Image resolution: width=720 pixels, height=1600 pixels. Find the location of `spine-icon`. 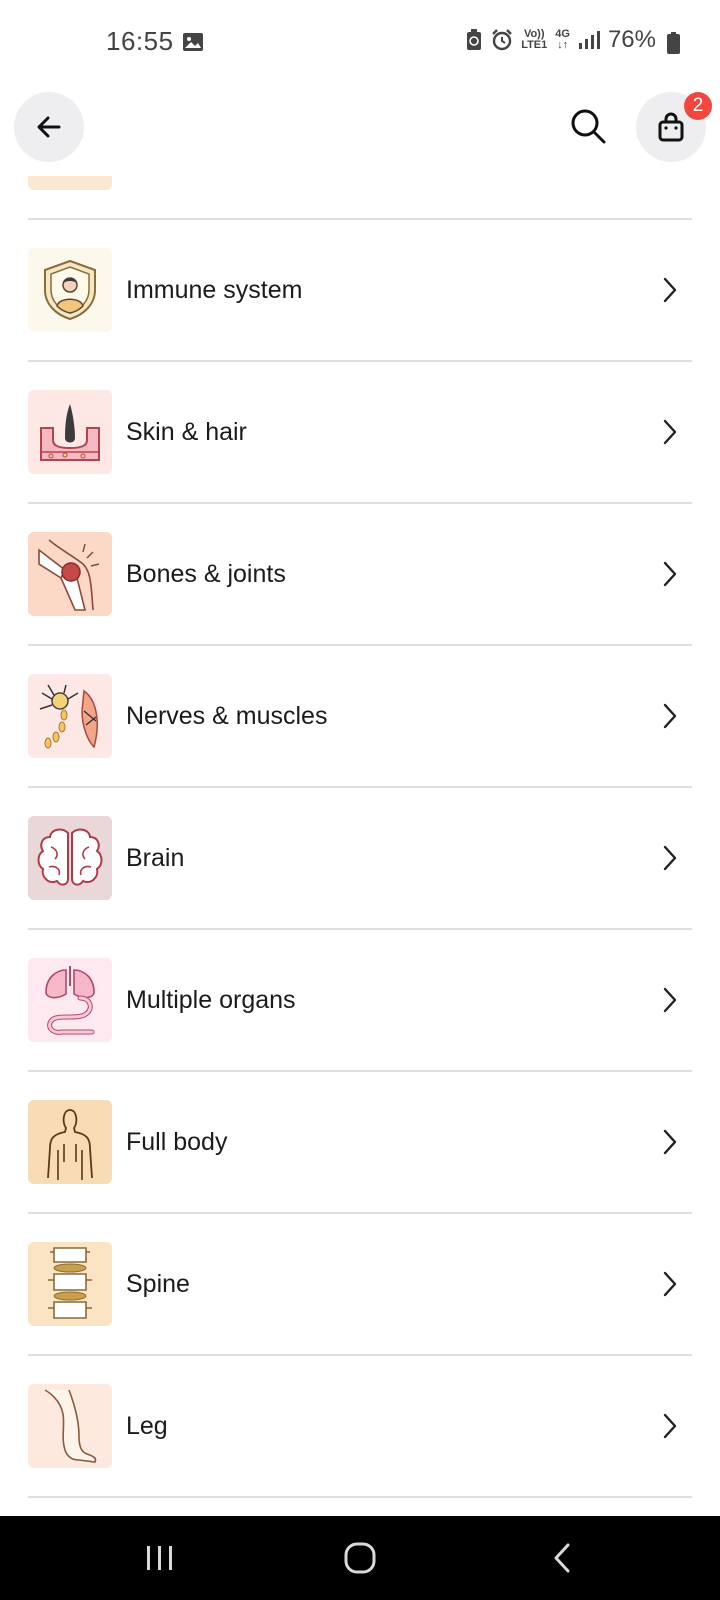

spine-icon is located at coordinates (70, 1283).